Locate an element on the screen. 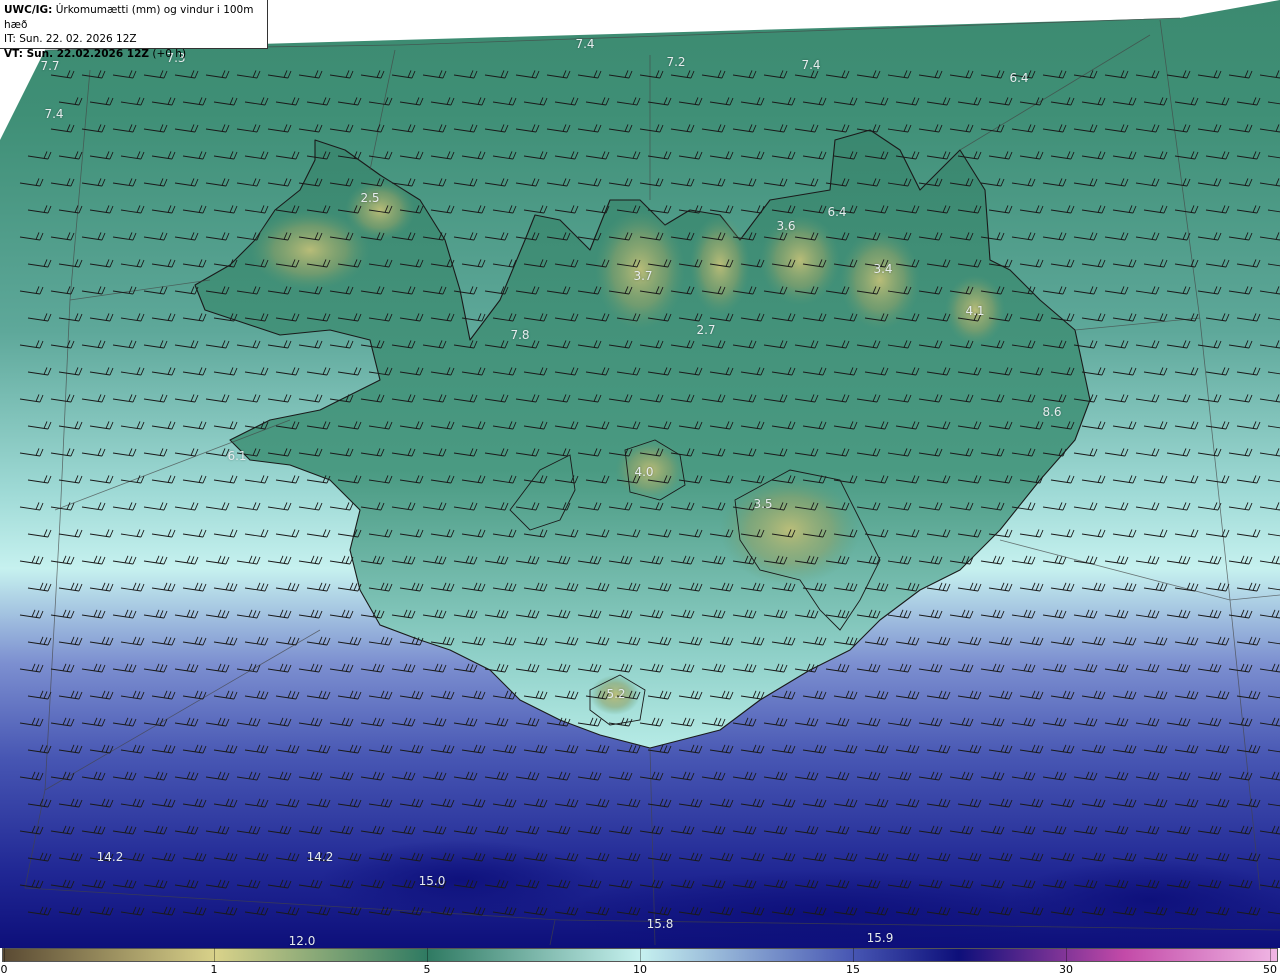 The image size is (1280, 978). precip-value-label: 4.0 is located at coordinates (644, 472).